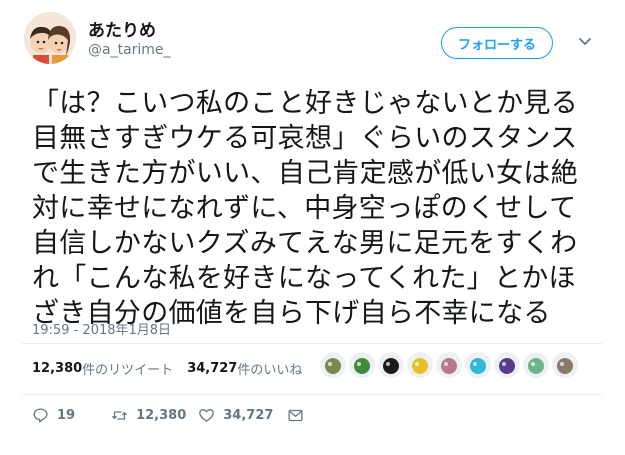  I want to click on like-action-count: 34,727, so click(248, 415).